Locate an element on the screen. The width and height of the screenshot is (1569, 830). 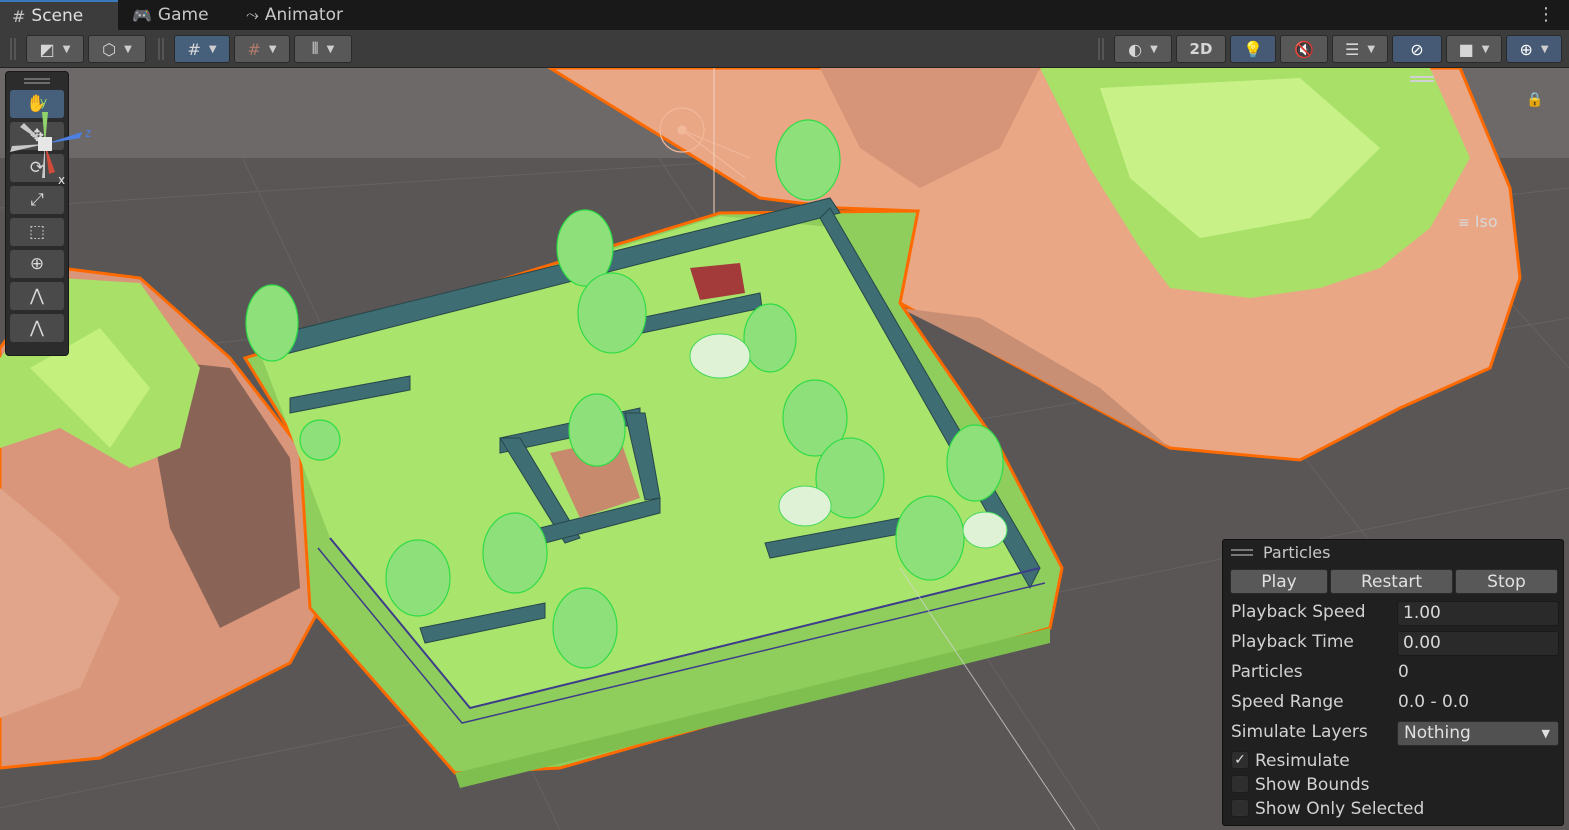
gizmo-menu-handle is located at coordinates (1422, 79).